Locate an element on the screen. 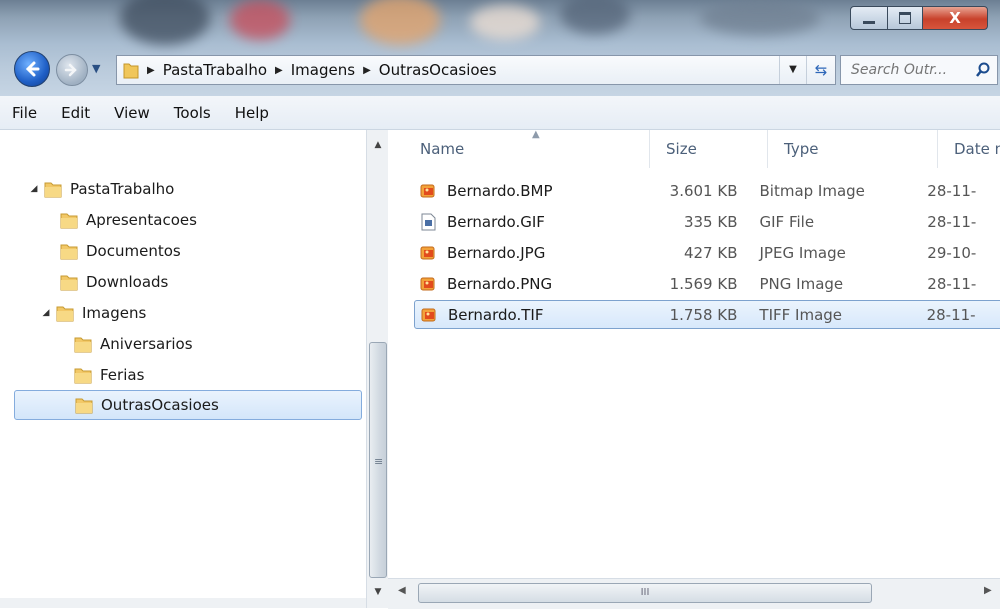 The height and width of the screenshot is (609, 1000). tree-item-apresentacoes: Apresentacoes is located at coordinates (120, 220).